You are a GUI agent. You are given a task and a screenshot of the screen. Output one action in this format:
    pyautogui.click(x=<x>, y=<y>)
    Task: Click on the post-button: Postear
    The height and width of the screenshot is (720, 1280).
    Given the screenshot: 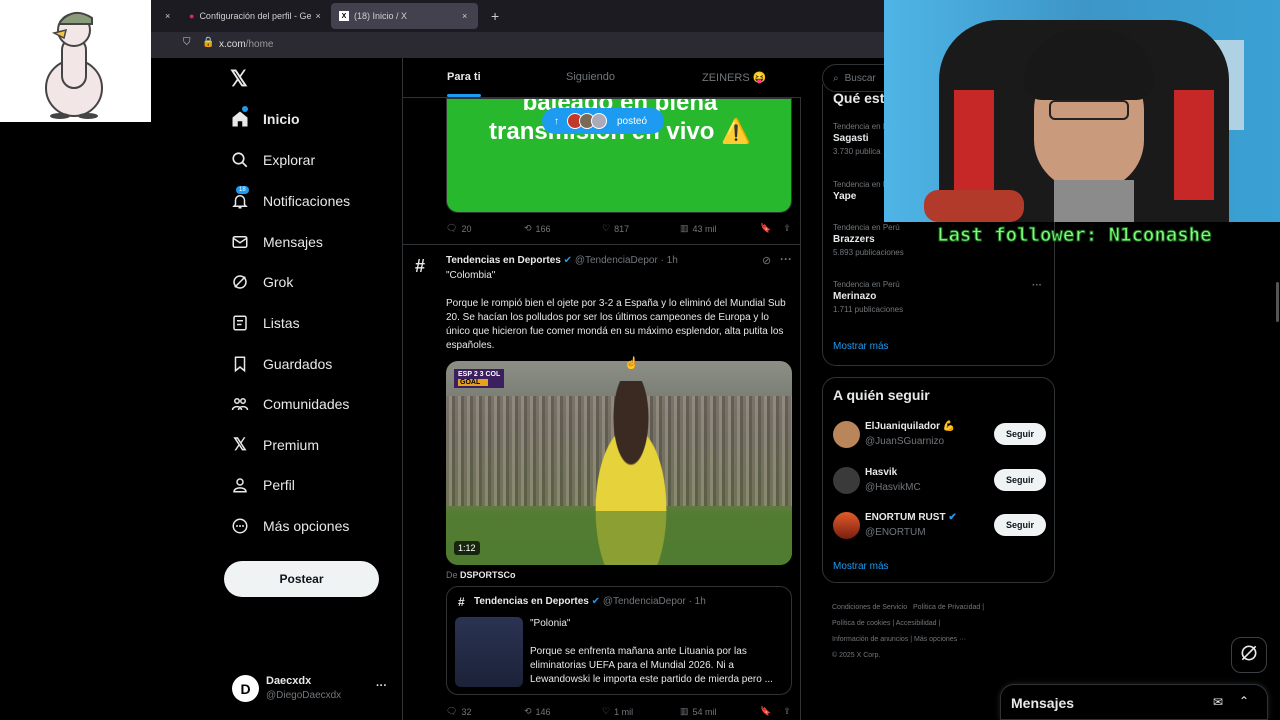 What is the action you would take?
    pyautogui.click(x=301, y=579)
    